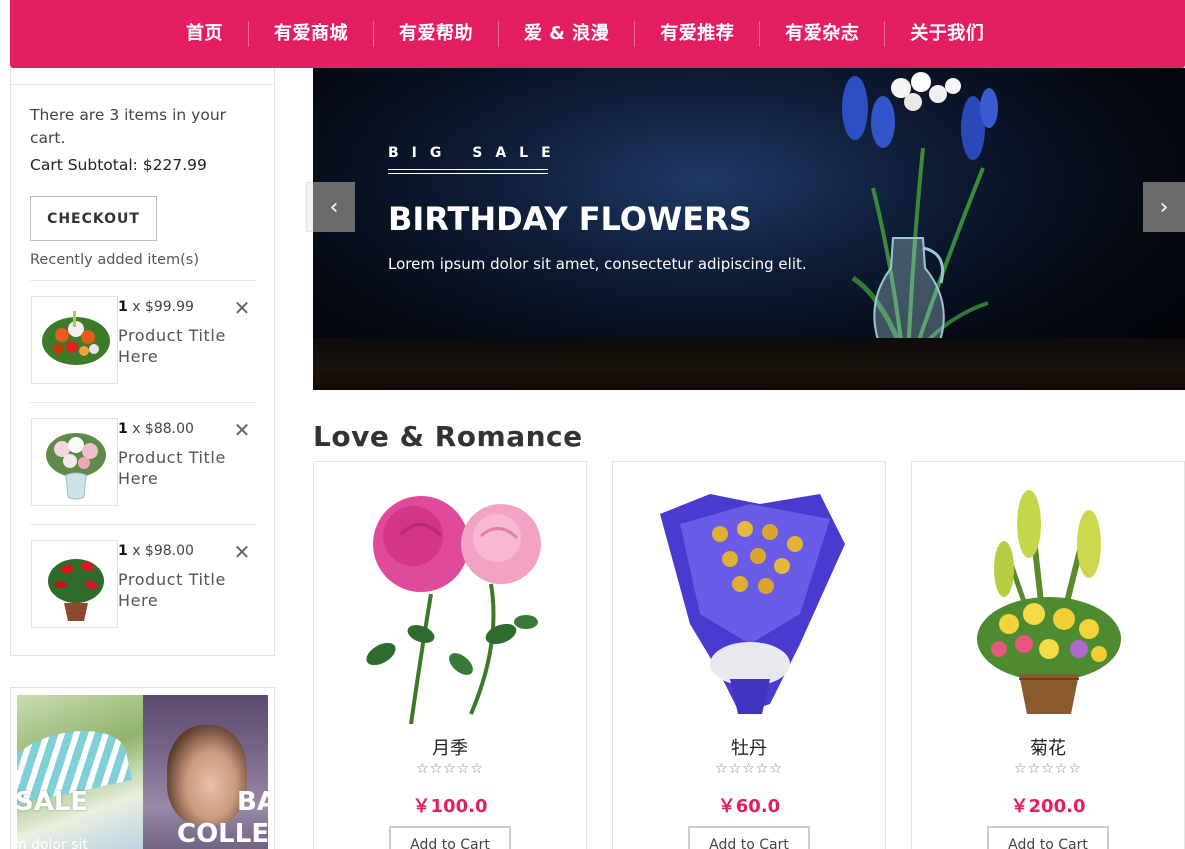 The image size is (1185, 849). I want to click on woman-portrait-image, so click(207, 775).